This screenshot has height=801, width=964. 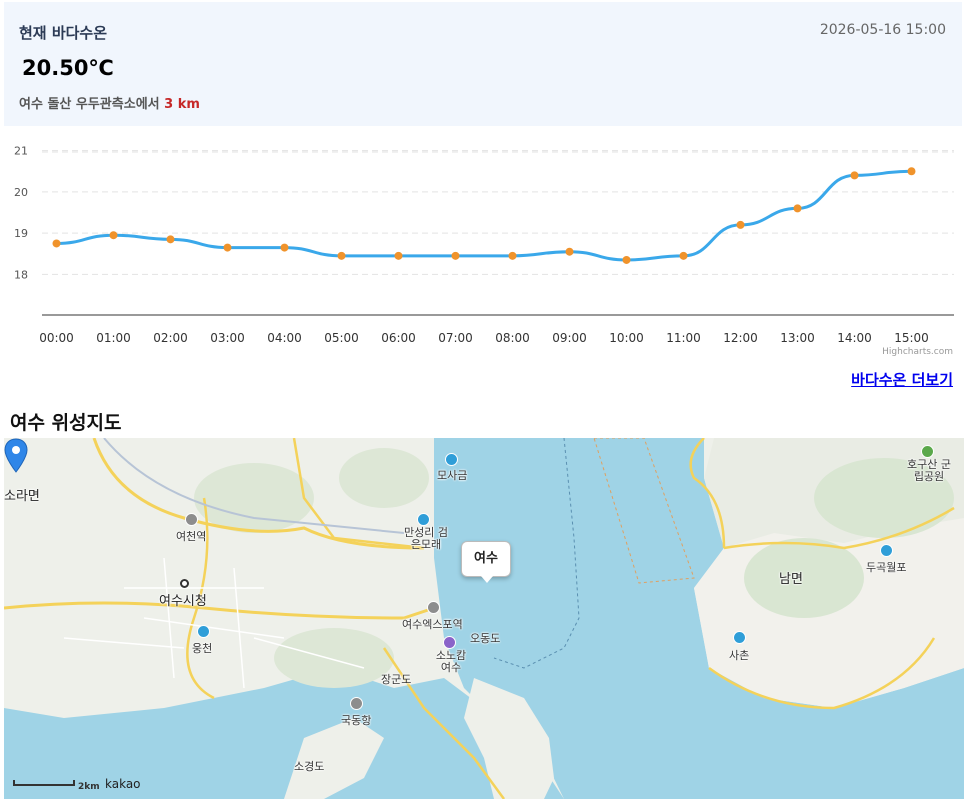 I want to click on more-sea-temp-link: 바다수온 더보기, so click(x=902, y=379).